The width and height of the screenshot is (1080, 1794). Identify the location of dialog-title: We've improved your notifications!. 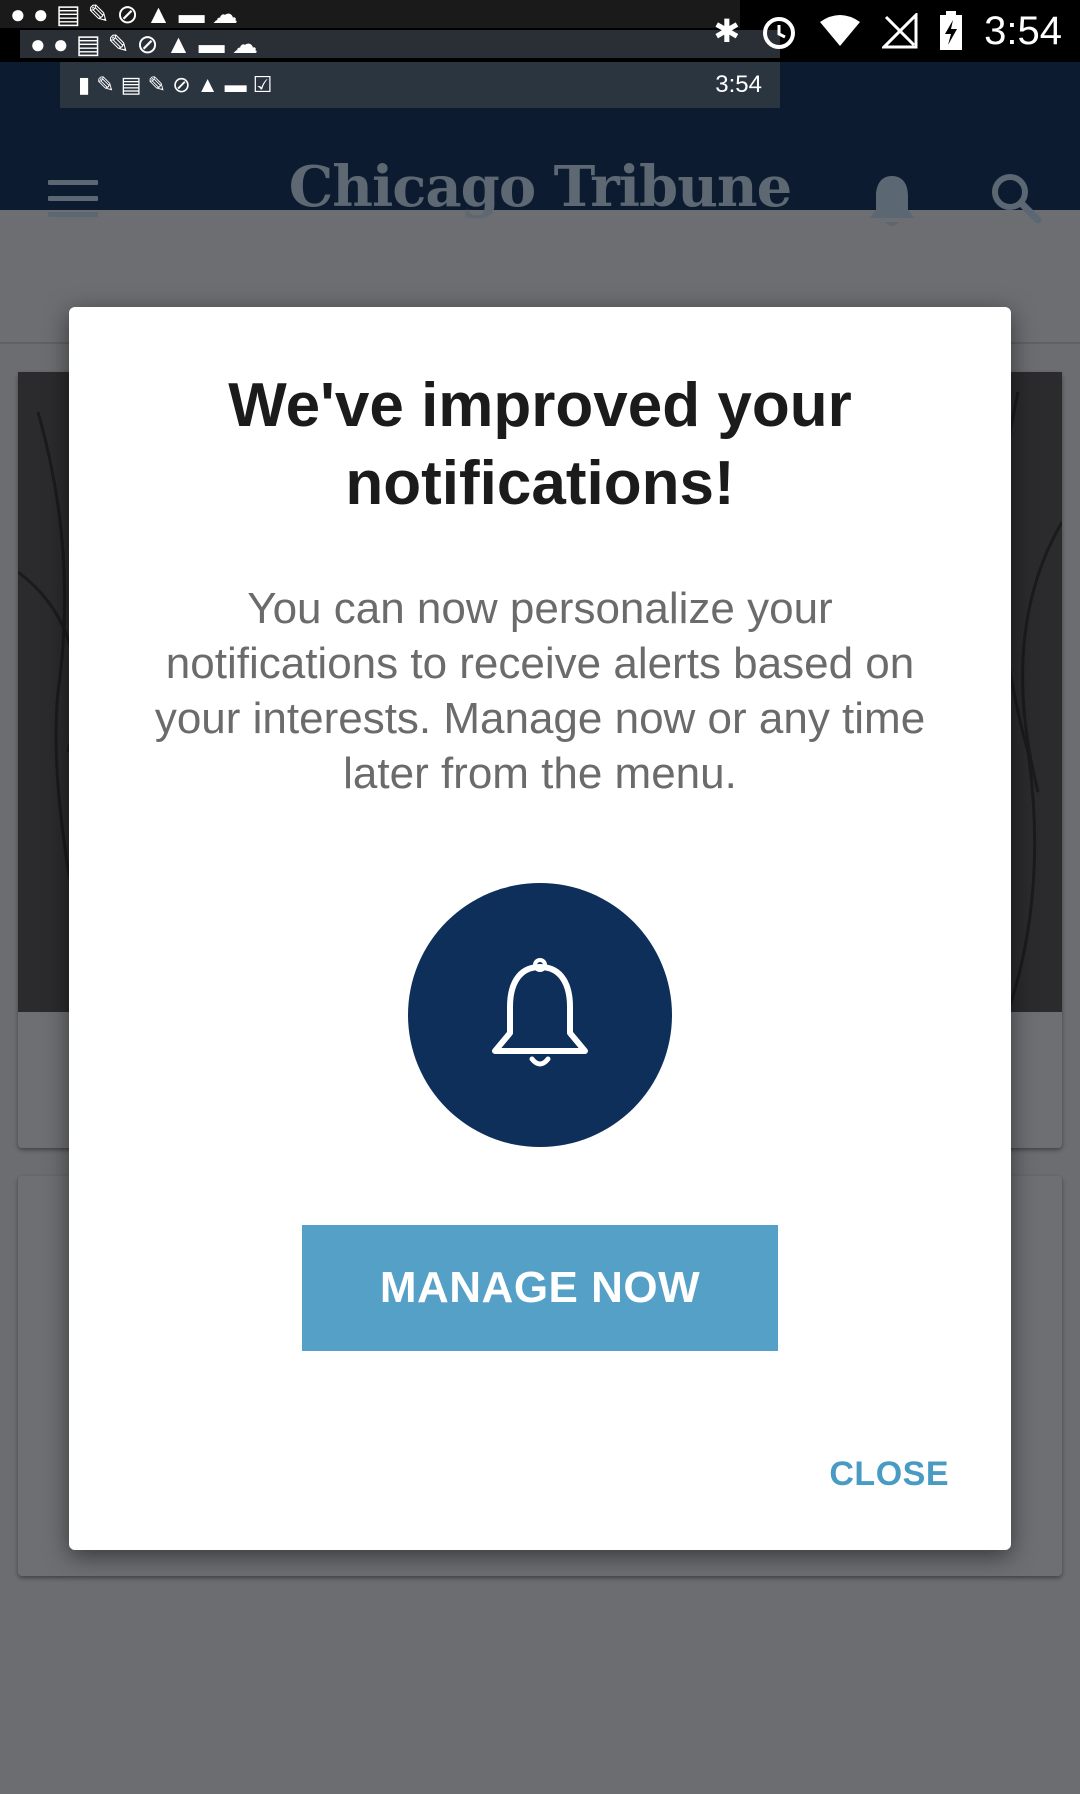
(540, 444).